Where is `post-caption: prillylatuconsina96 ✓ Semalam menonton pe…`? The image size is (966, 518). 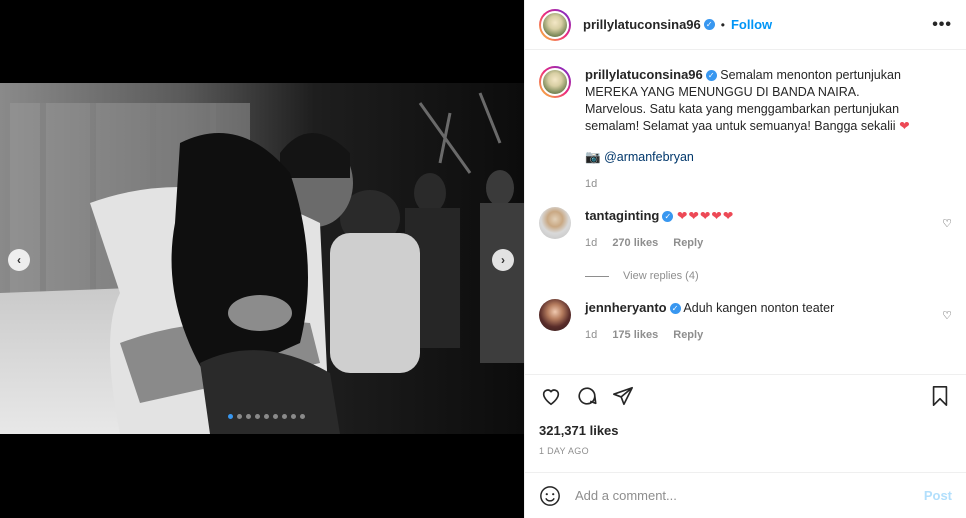 post-caption: prillylatuconsina96 ✓ Semalam menonton pe… is located at coordinates (745, 129).